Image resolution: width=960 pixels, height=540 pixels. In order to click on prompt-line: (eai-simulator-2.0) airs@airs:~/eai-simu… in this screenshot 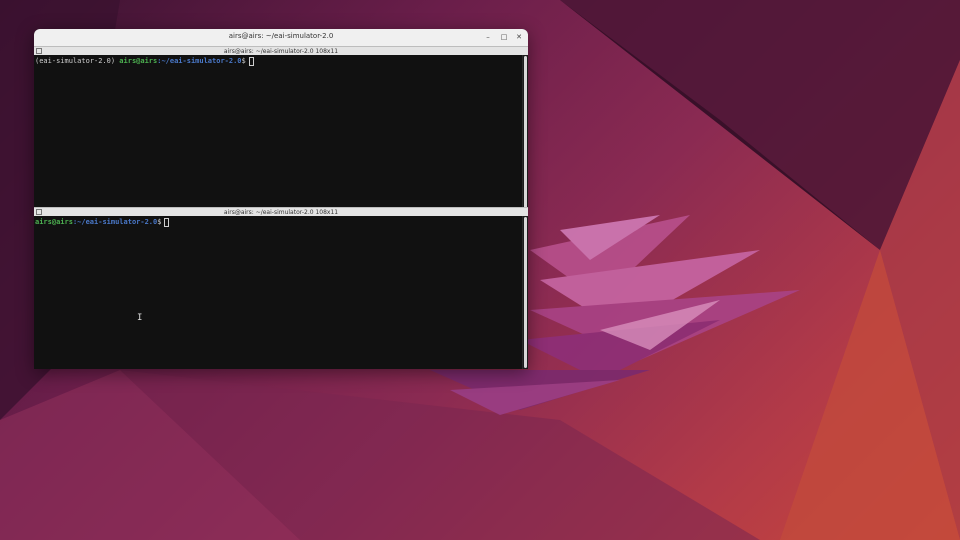, I will do `click(144, 61)`.